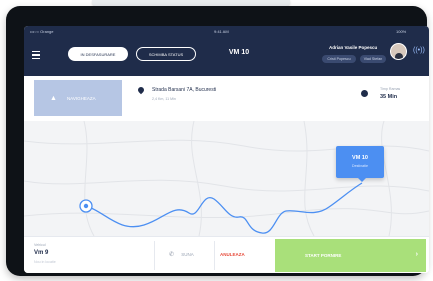 Image resolution: width=433 pixels, height=281 pixels. I want to click on tab-in-progress: IN DESFASURARE, so click(98, 54).